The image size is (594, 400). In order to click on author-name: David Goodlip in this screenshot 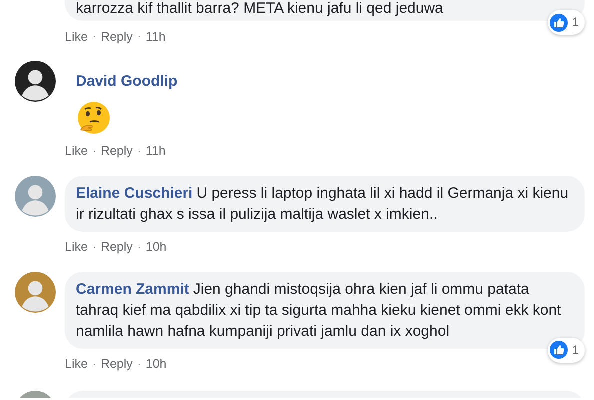, I will do `click(127, 82)`.